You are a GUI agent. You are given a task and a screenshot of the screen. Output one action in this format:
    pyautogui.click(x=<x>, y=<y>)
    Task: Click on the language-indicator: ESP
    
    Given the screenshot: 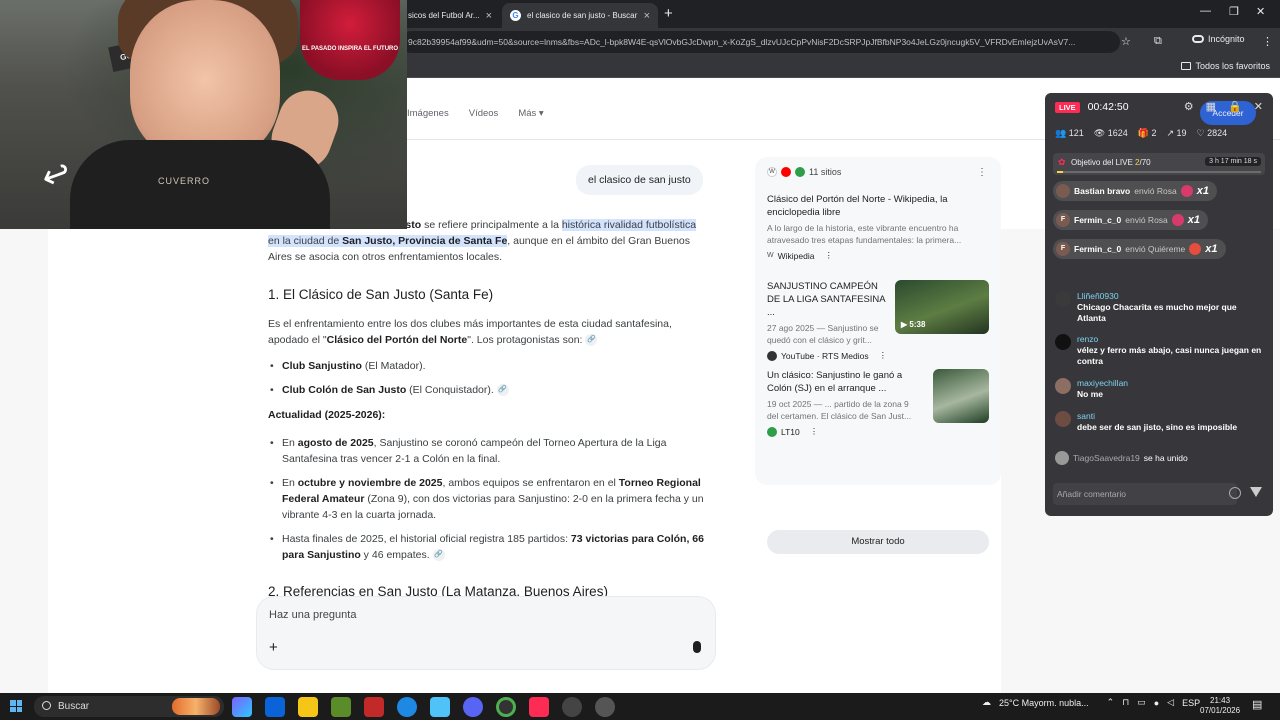 What is the action you would take?
    pyautogui.click(x=1191, y=703)
    